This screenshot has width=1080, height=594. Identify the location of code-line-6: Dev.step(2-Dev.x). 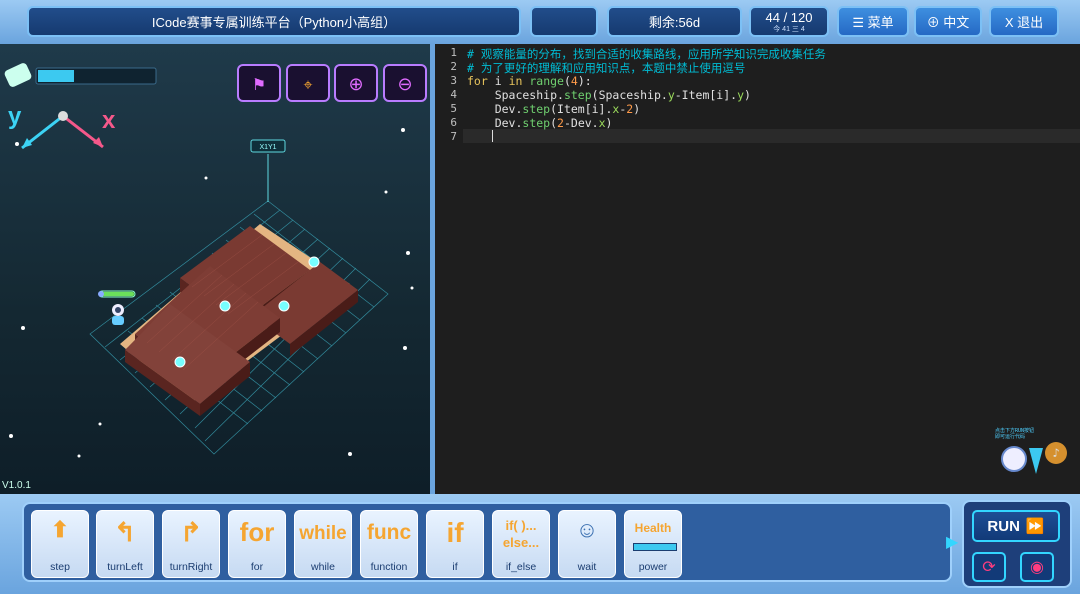
(540, 123).